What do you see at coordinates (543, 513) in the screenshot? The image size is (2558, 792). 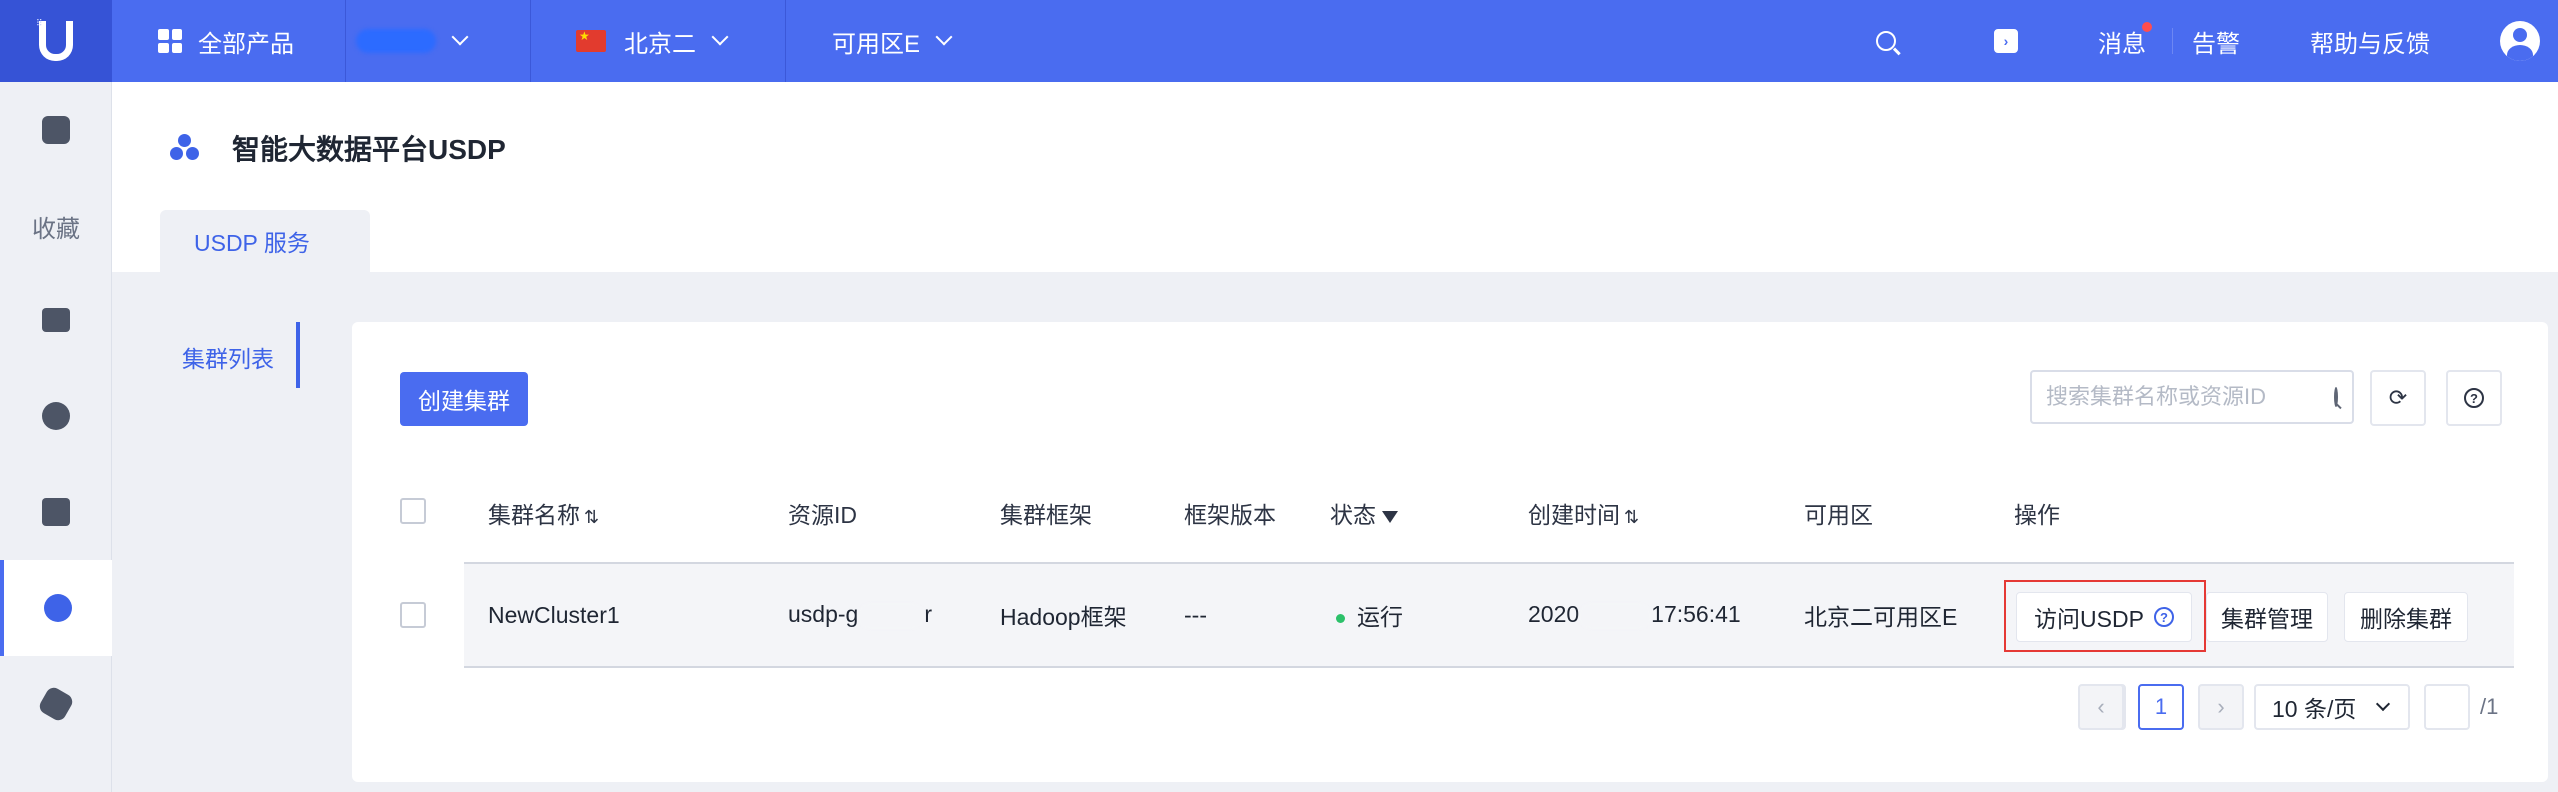 I see `column-header-name: 集群名称 ⇅` at bounding box center [543, 513].